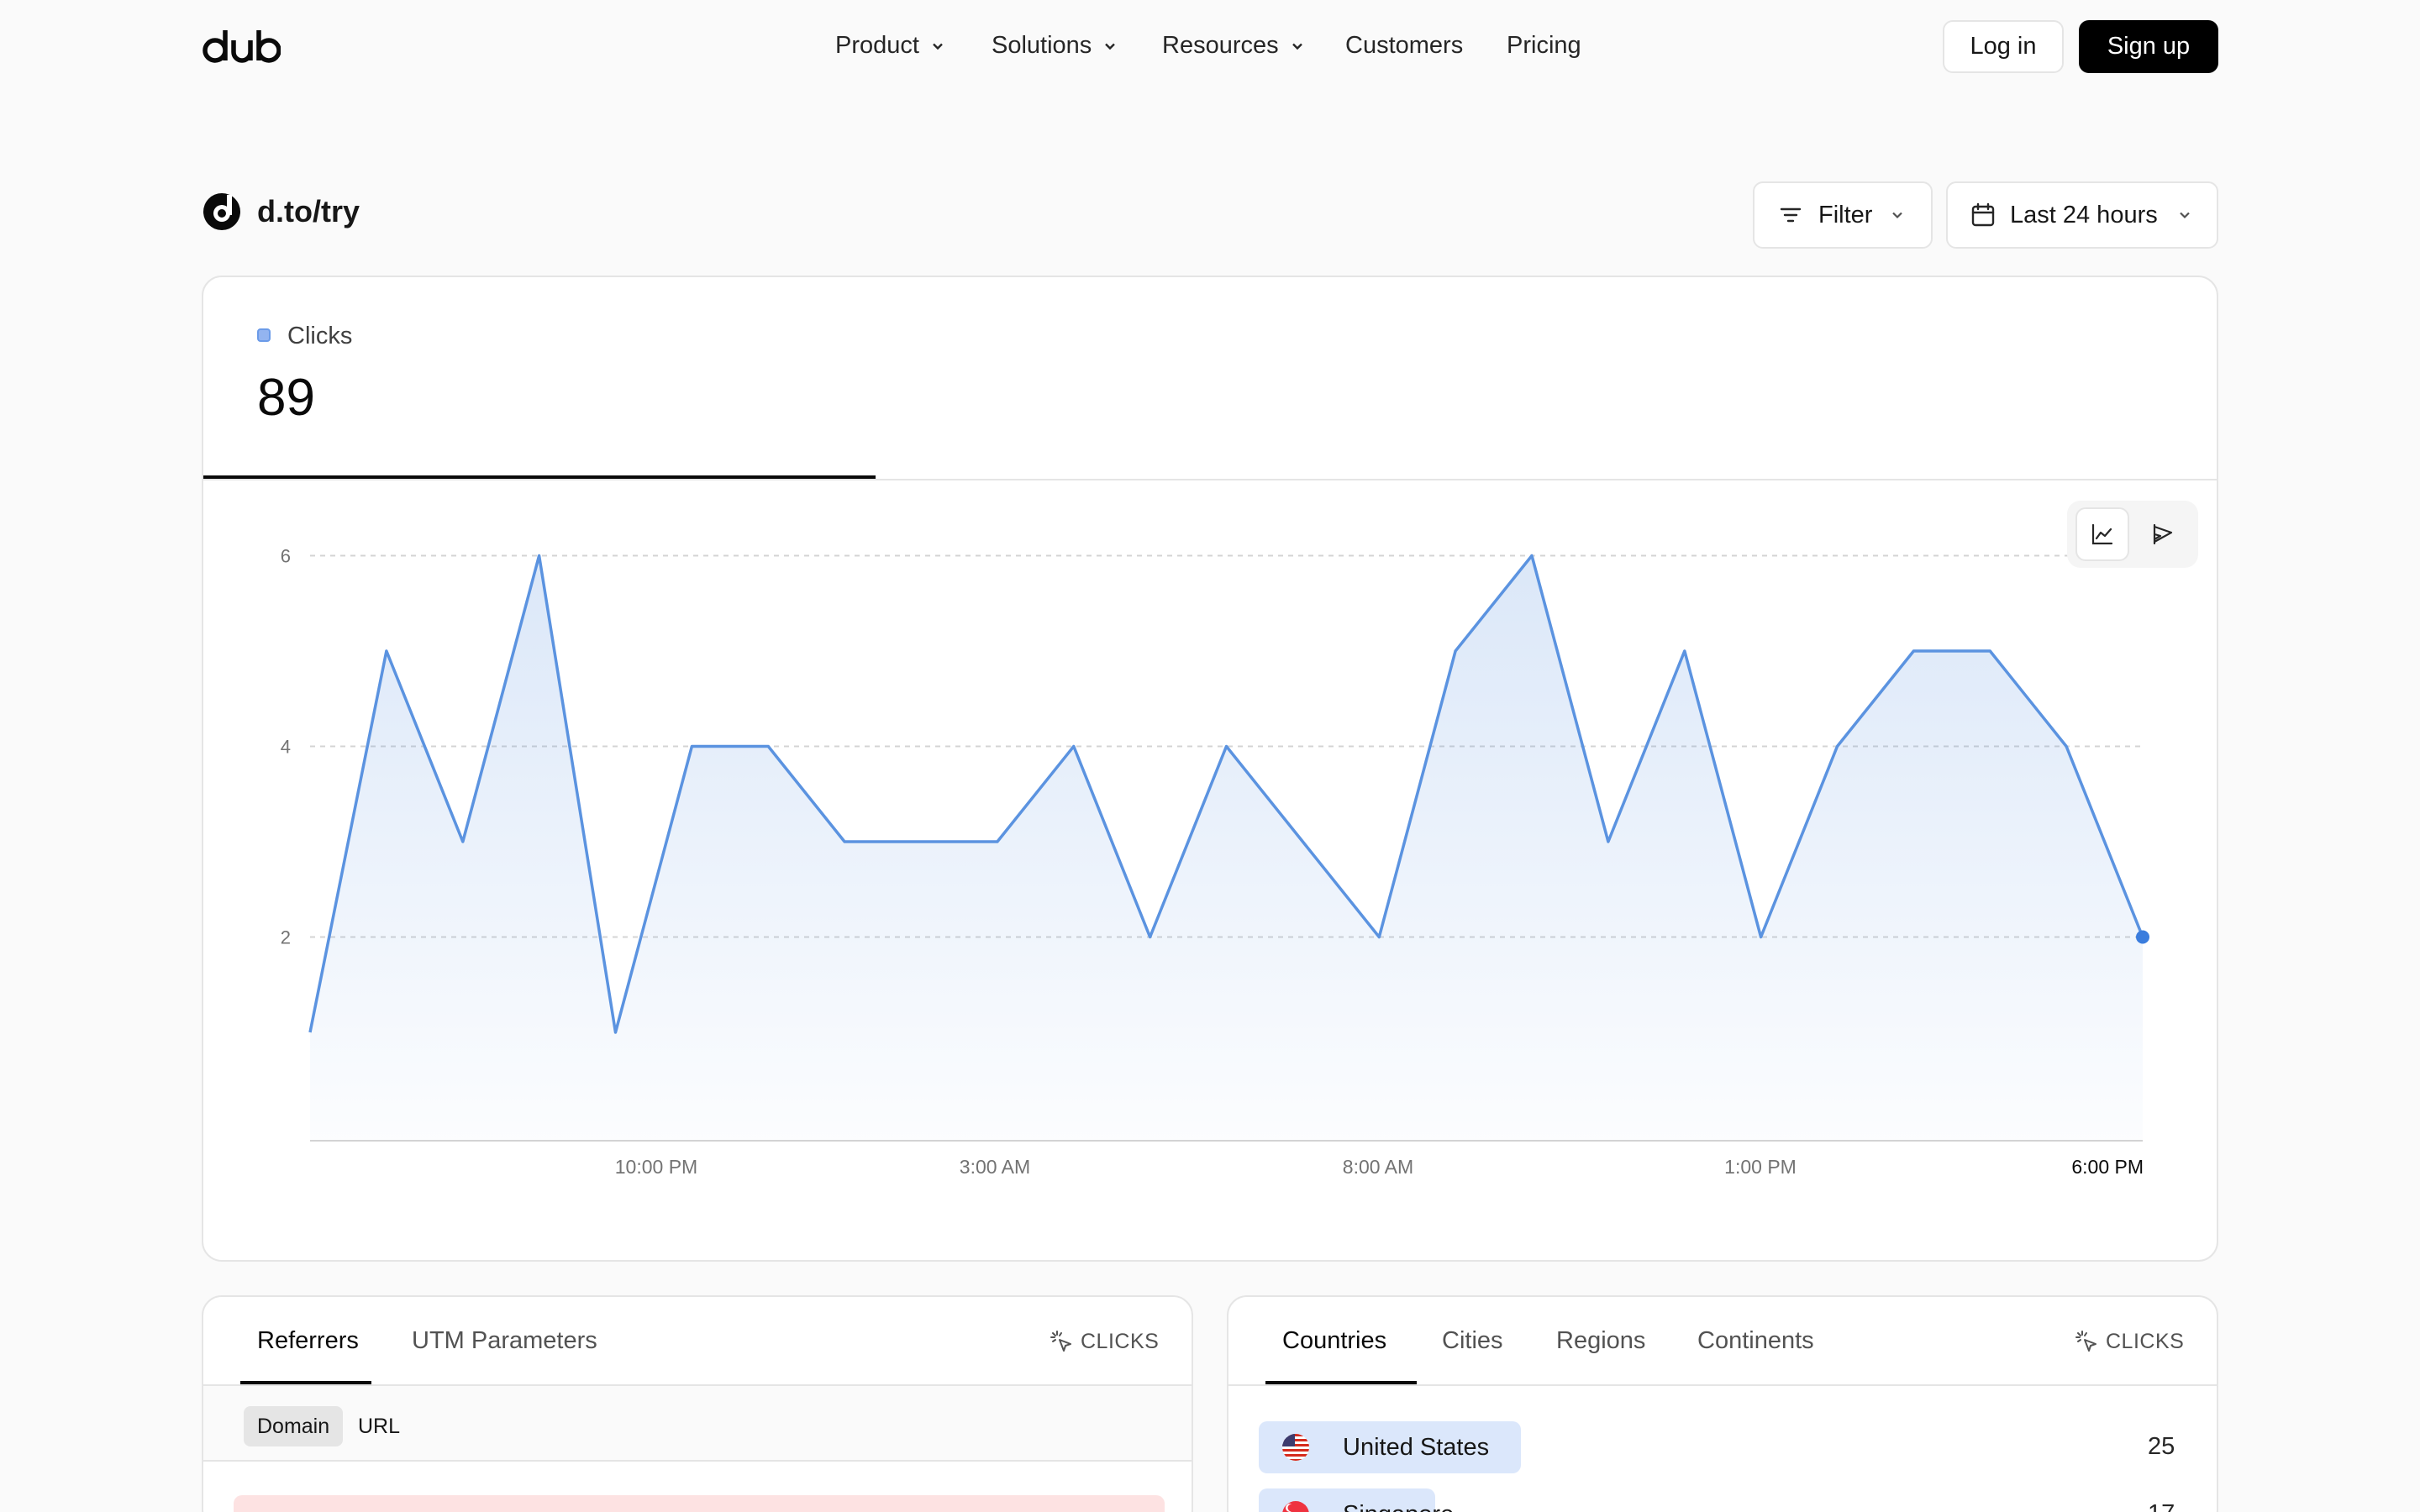 The width and height of the screenshot is (2420, 1512). What do you see at coordinates (1600, 1341) in the screenshot?
I see `tab-regions: Regions` at bounding box center [1600, 1341].